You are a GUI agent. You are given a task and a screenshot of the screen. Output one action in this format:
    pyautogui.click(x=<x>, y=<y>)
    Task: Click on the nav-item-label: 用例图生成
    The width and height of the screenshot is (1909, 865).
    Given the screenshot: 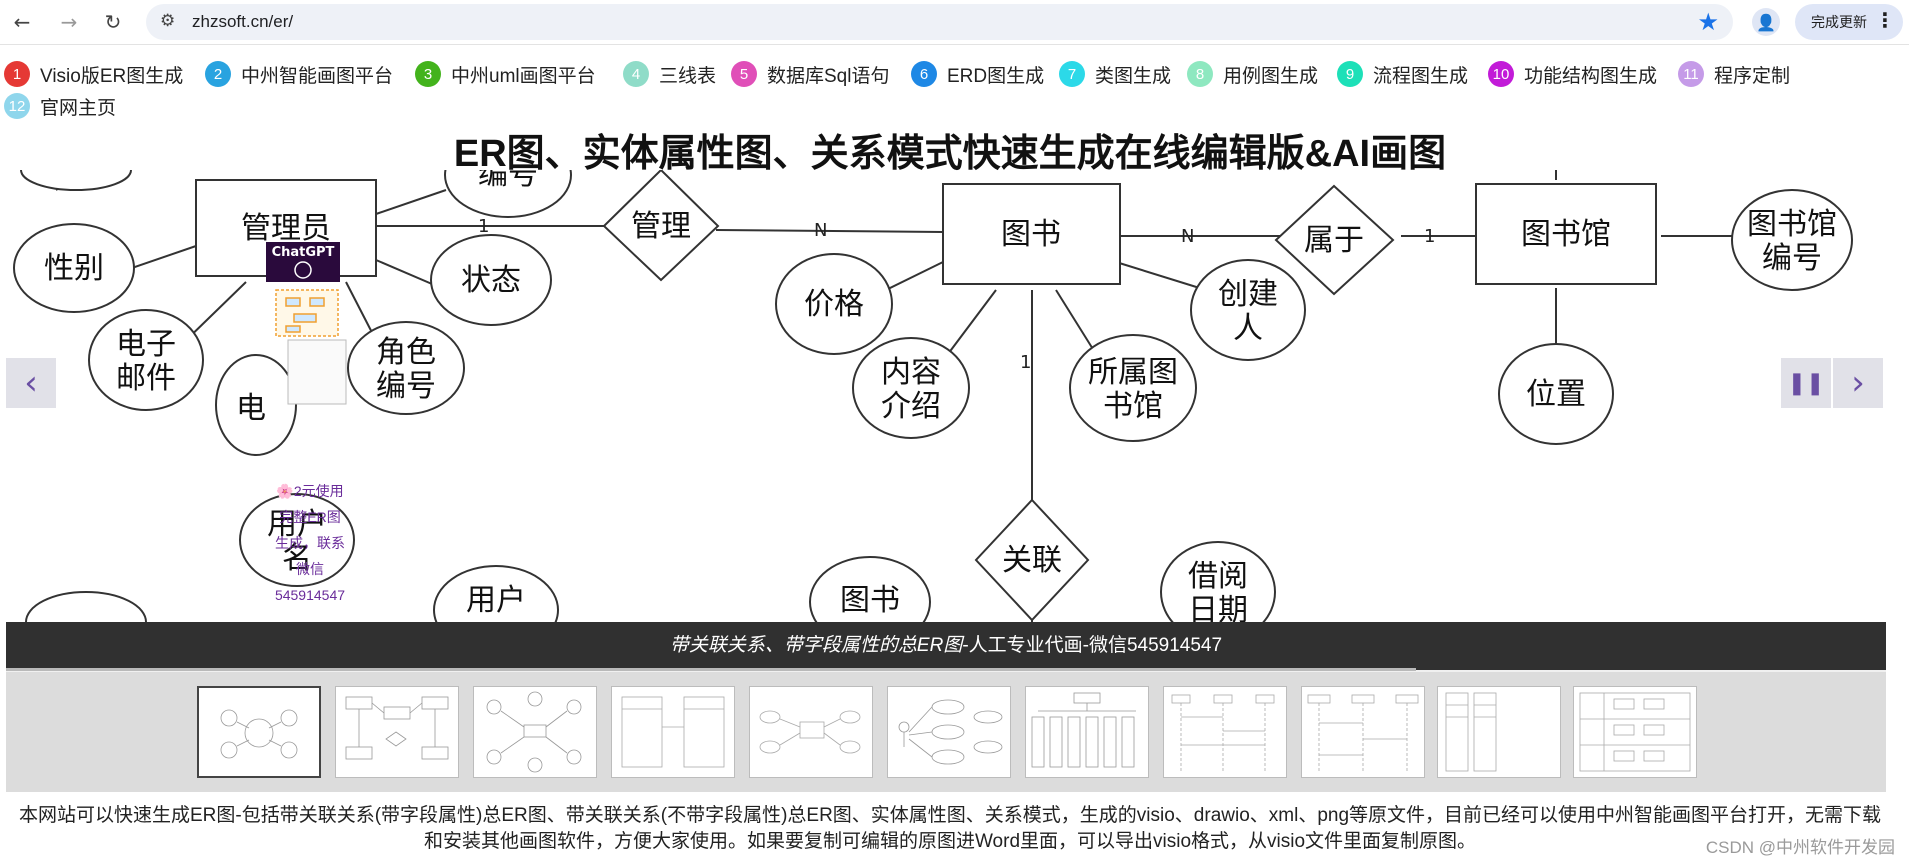 What is the action you would take?
    pyautogui.click(x=1271, y=76)
    